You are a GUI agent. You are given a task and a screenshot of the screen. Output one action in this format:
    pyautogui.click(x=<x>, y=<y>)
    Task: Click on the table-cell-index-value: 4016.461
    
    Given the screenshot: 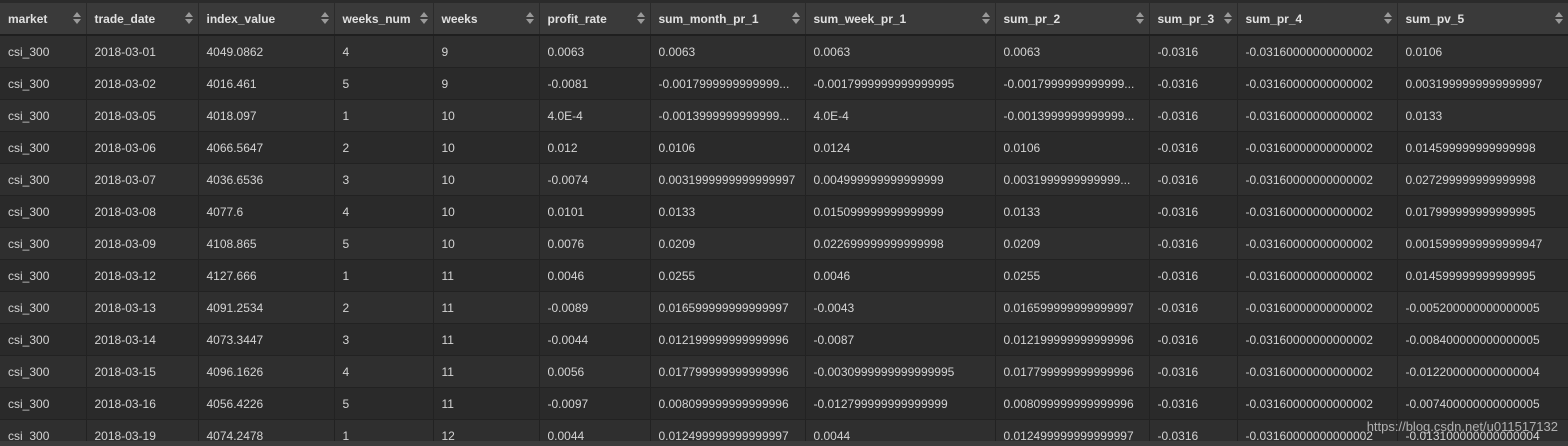 What is the action you would take?
    pyautogui.click(x=266, y=83)
    